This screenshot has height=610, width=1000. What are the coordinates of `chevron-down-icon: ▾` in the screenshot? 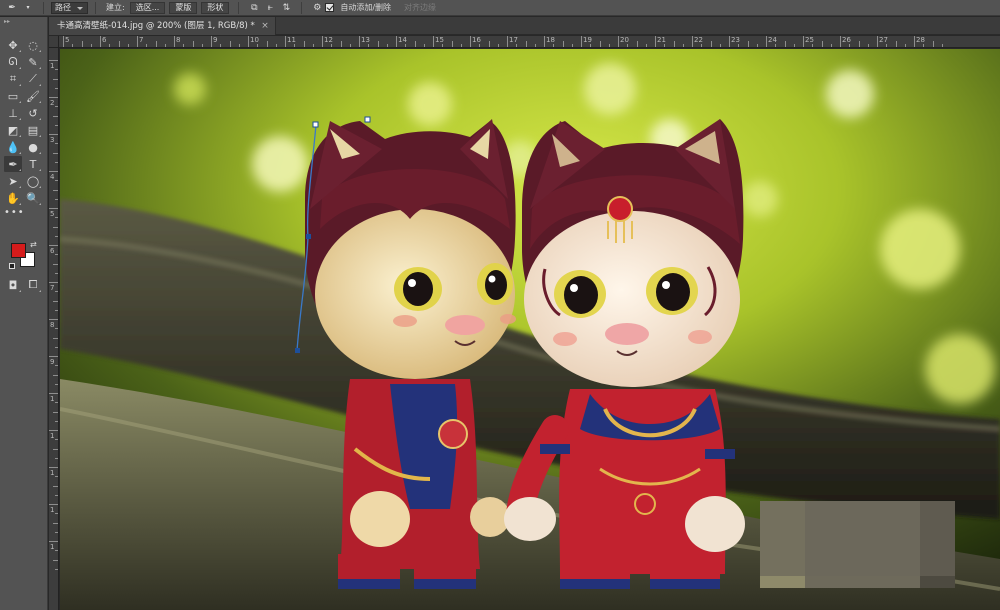 It's located at (28, 8).